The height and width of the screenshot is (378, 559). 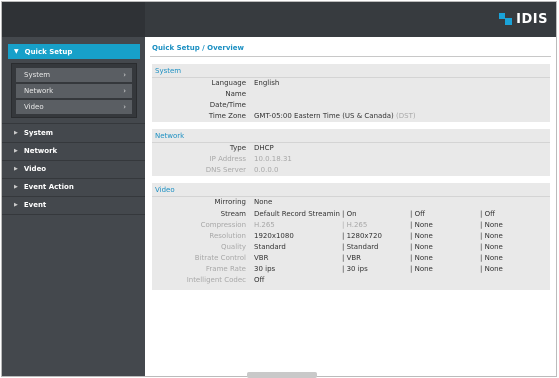 I want to click on logo-text: IDIS, so click(x=532, y=19).